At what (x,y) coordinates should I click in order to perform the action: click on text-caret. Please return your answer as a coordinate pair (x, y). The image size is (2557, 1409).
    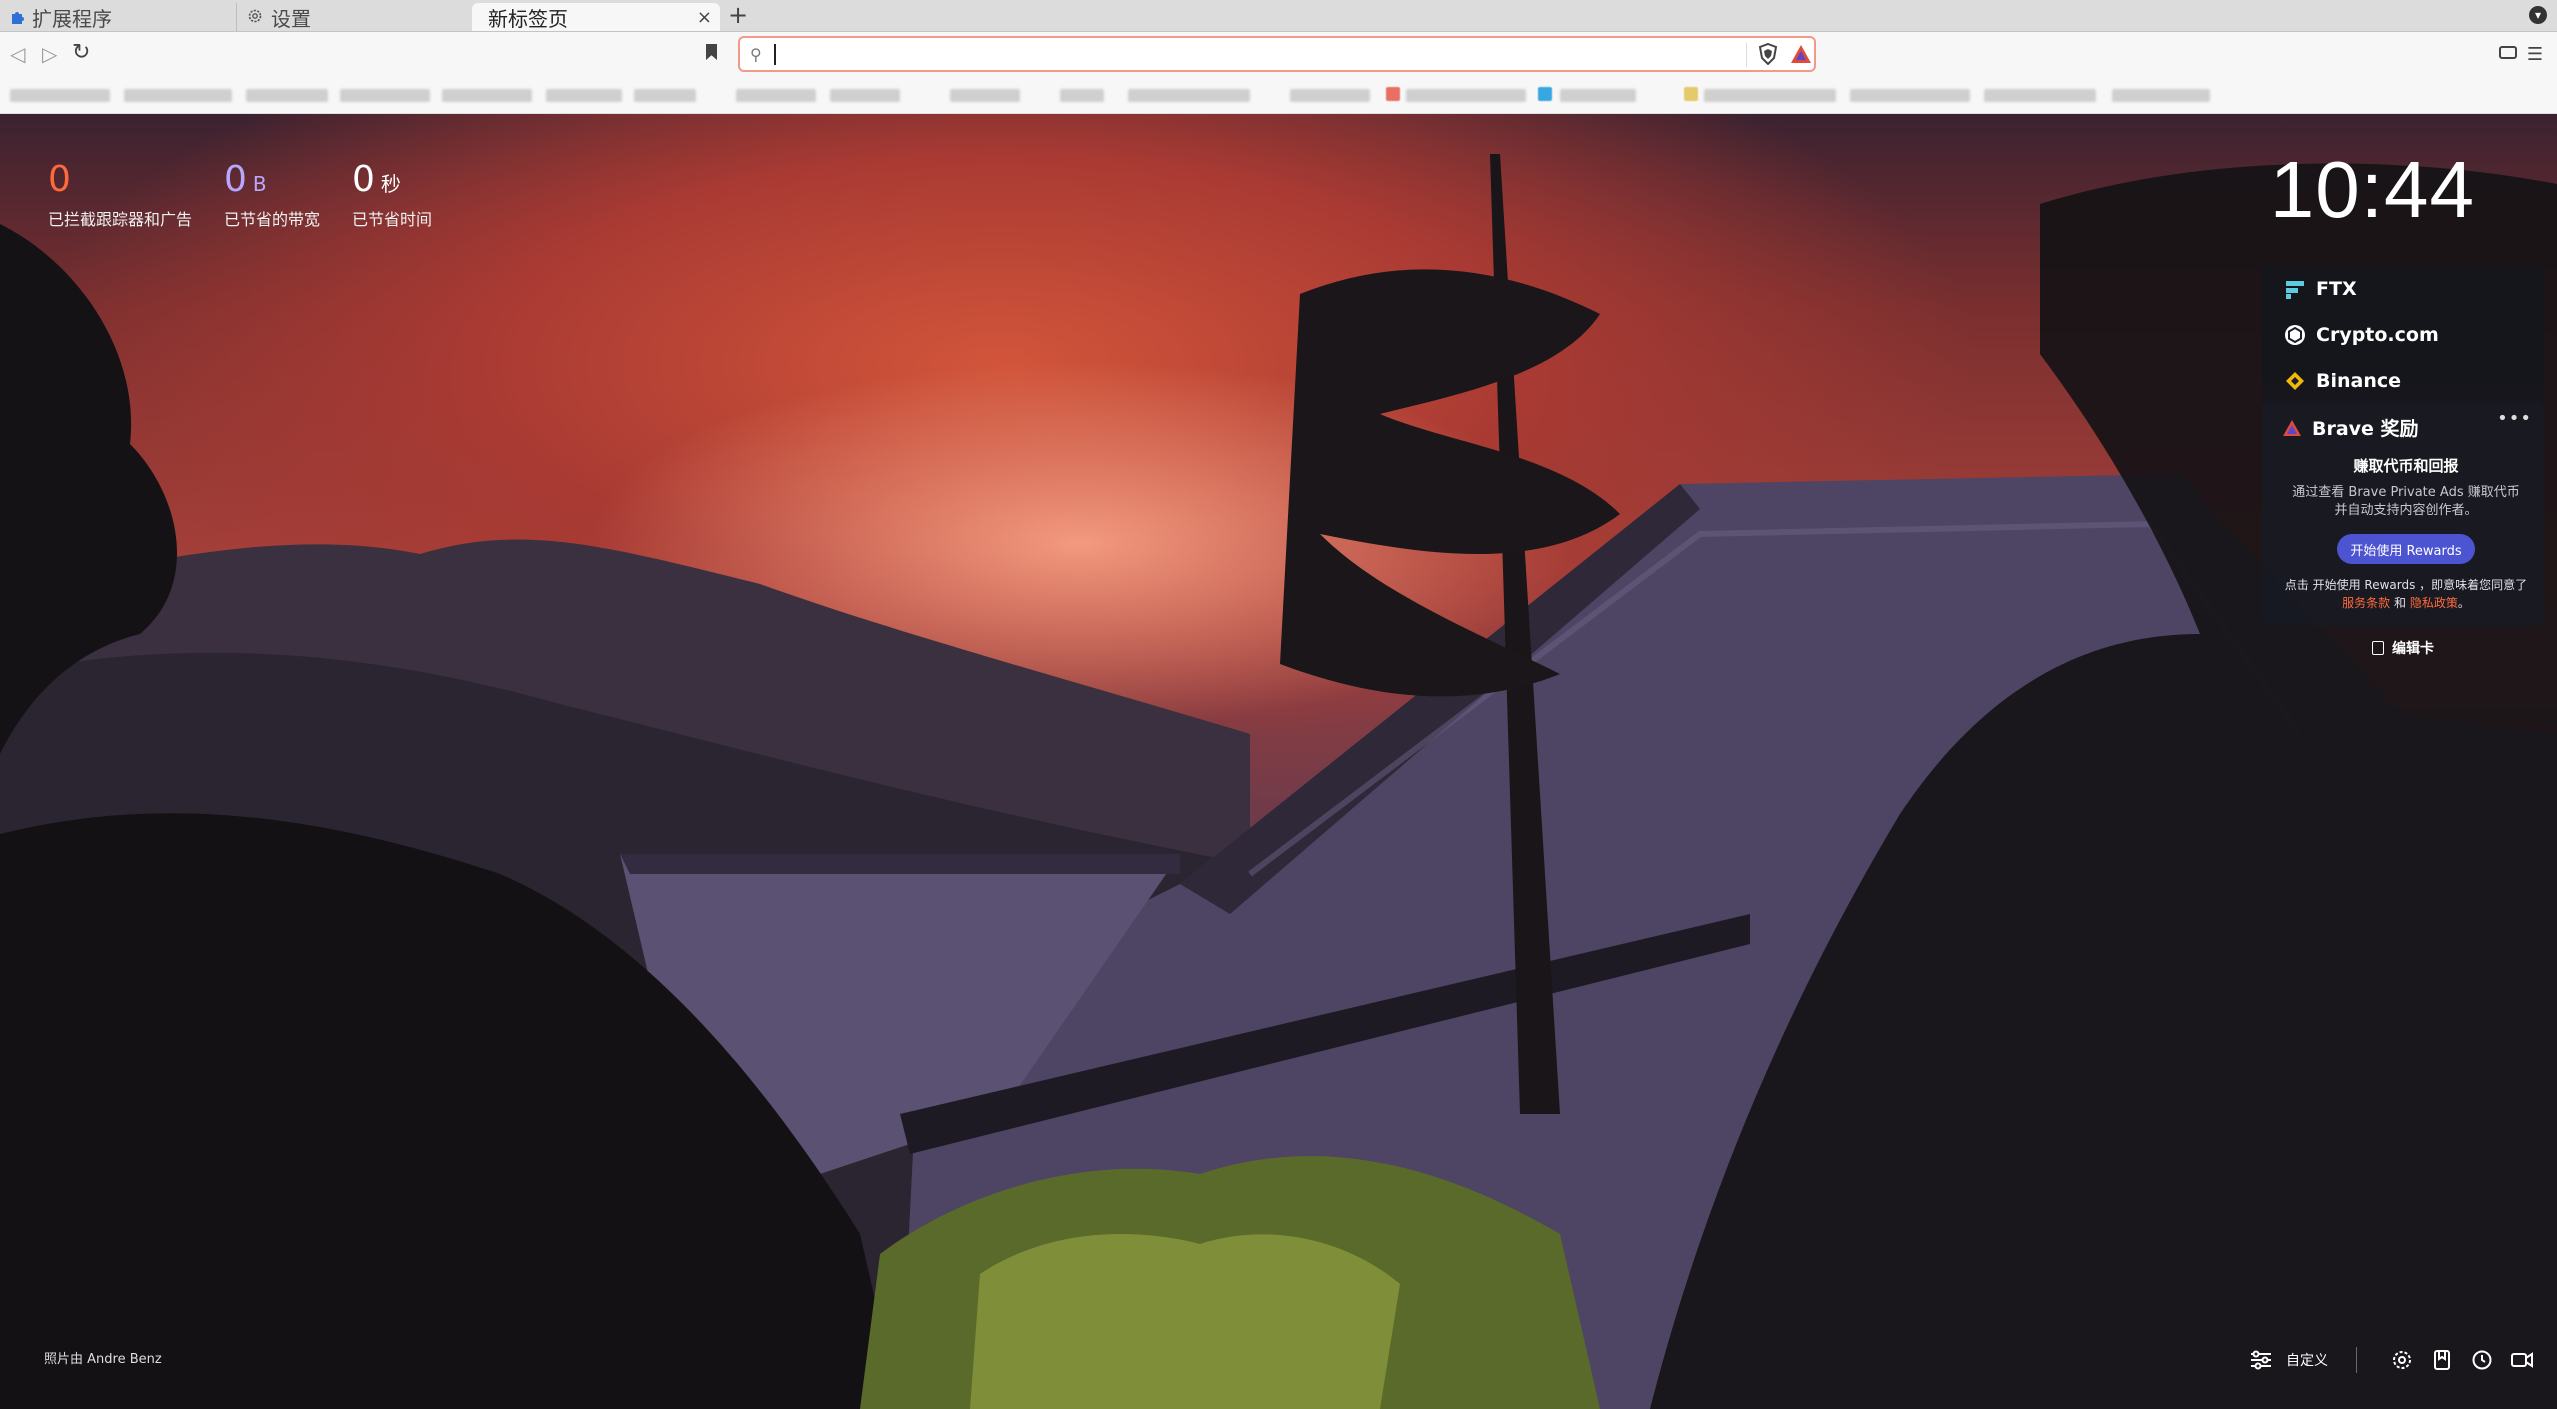
    Looking at the image, I should click on (775, 54).